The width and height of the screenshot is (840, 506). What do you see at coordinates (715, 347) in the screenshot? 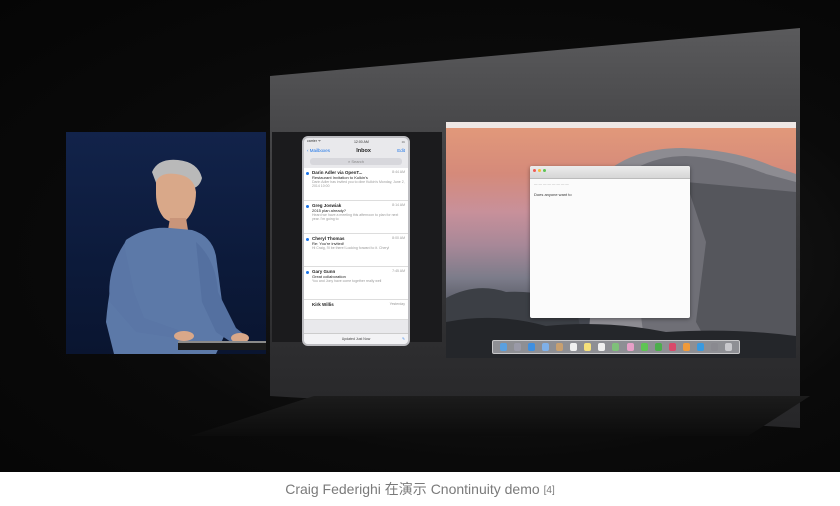
I see `preferences-icon` at bounding box center [715, 347].